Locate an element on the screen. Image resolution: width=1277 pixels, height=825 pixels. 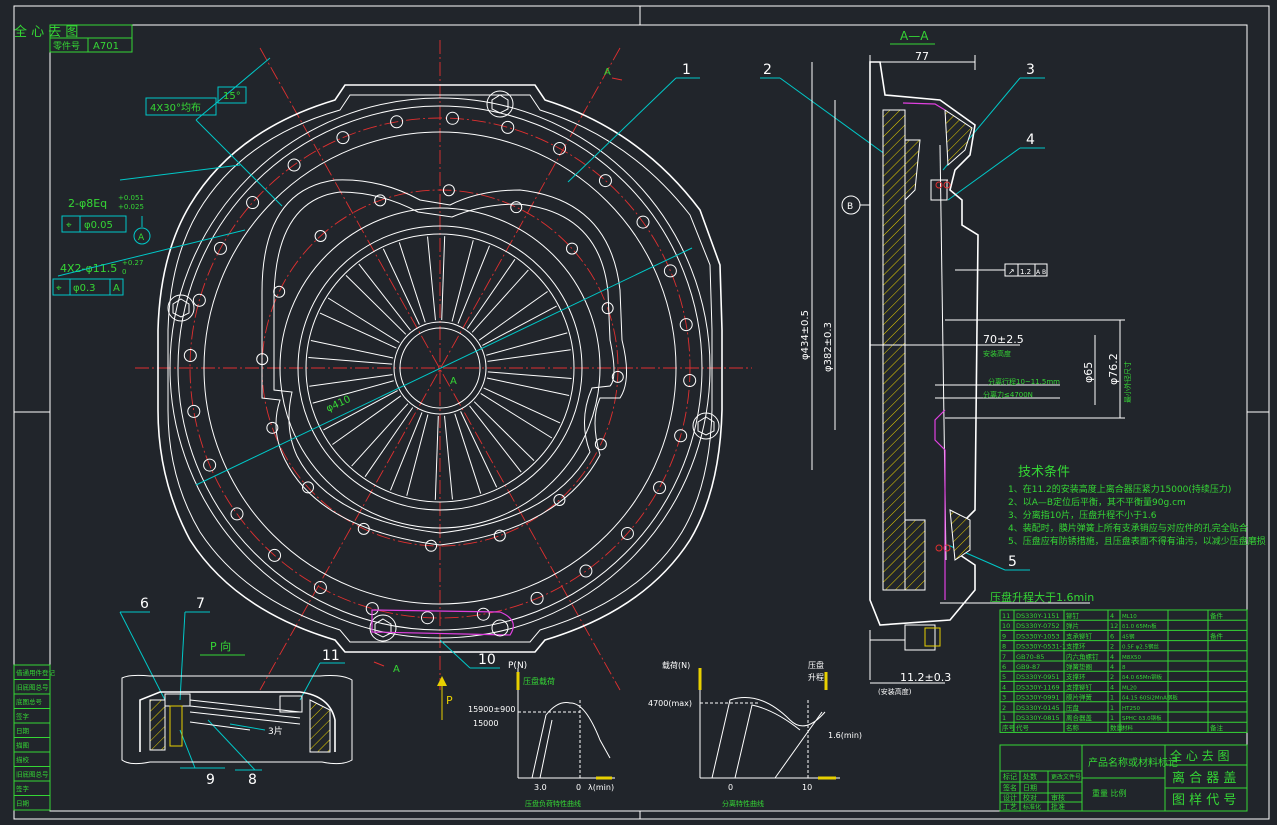
tech-item-3: 3、分离指10片，压盘升程不小于1.6 is located at coordinates (1082, 515).